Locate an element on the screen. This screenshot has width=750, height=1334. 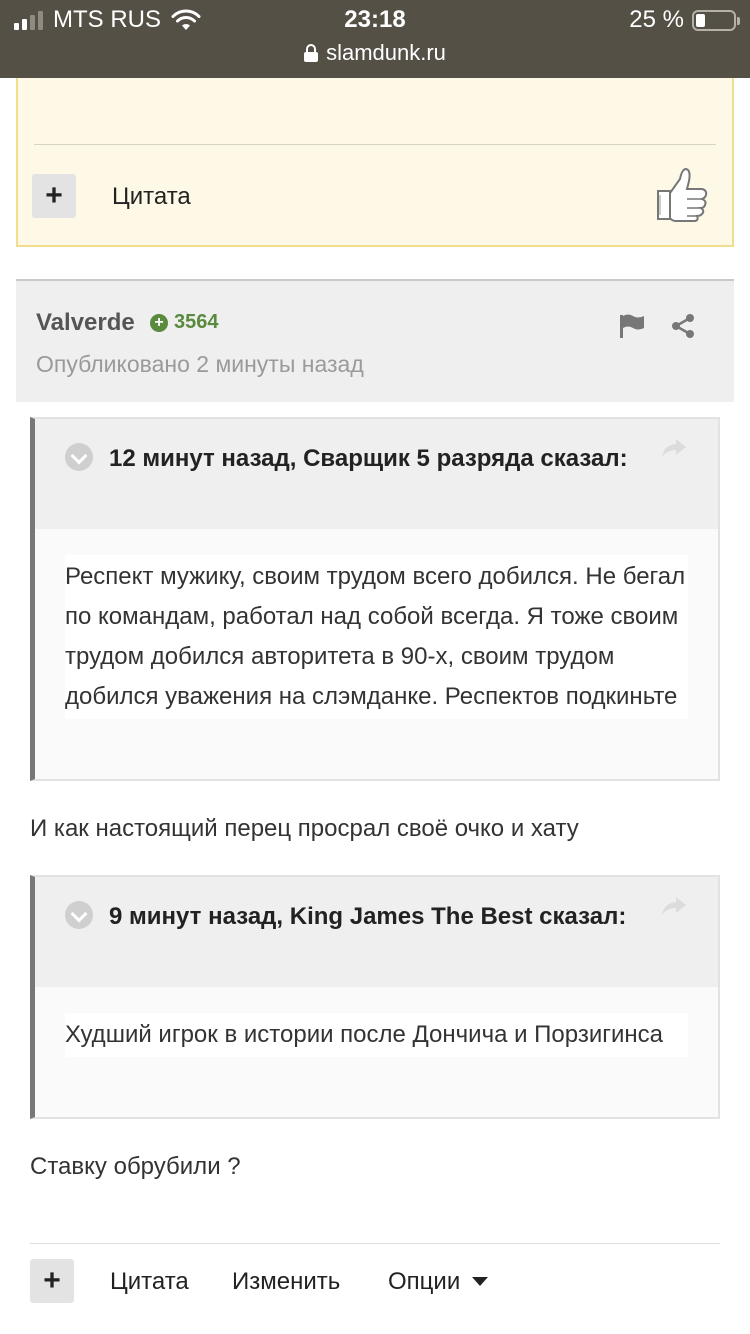
thumbs-up-icon is located at coordinates (682, 194).